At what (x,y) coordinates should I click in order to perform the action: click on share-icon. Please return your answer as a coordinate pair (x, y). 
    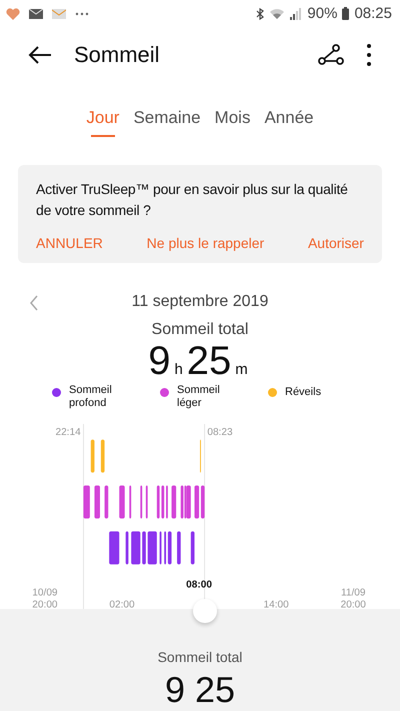
    Looking at the image, I should click on (331, 55).